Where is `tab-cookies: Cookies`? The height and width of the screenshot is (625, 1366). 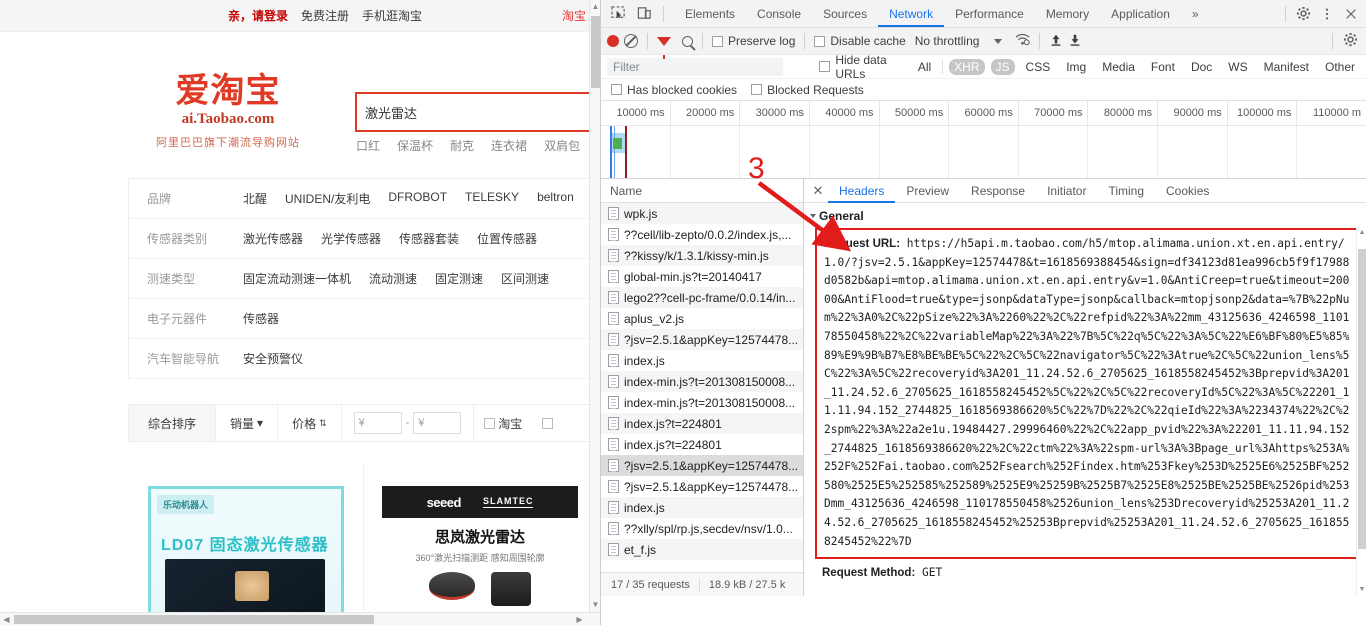
tab-cookies: Cookies is located at coordinates (1187, 191).